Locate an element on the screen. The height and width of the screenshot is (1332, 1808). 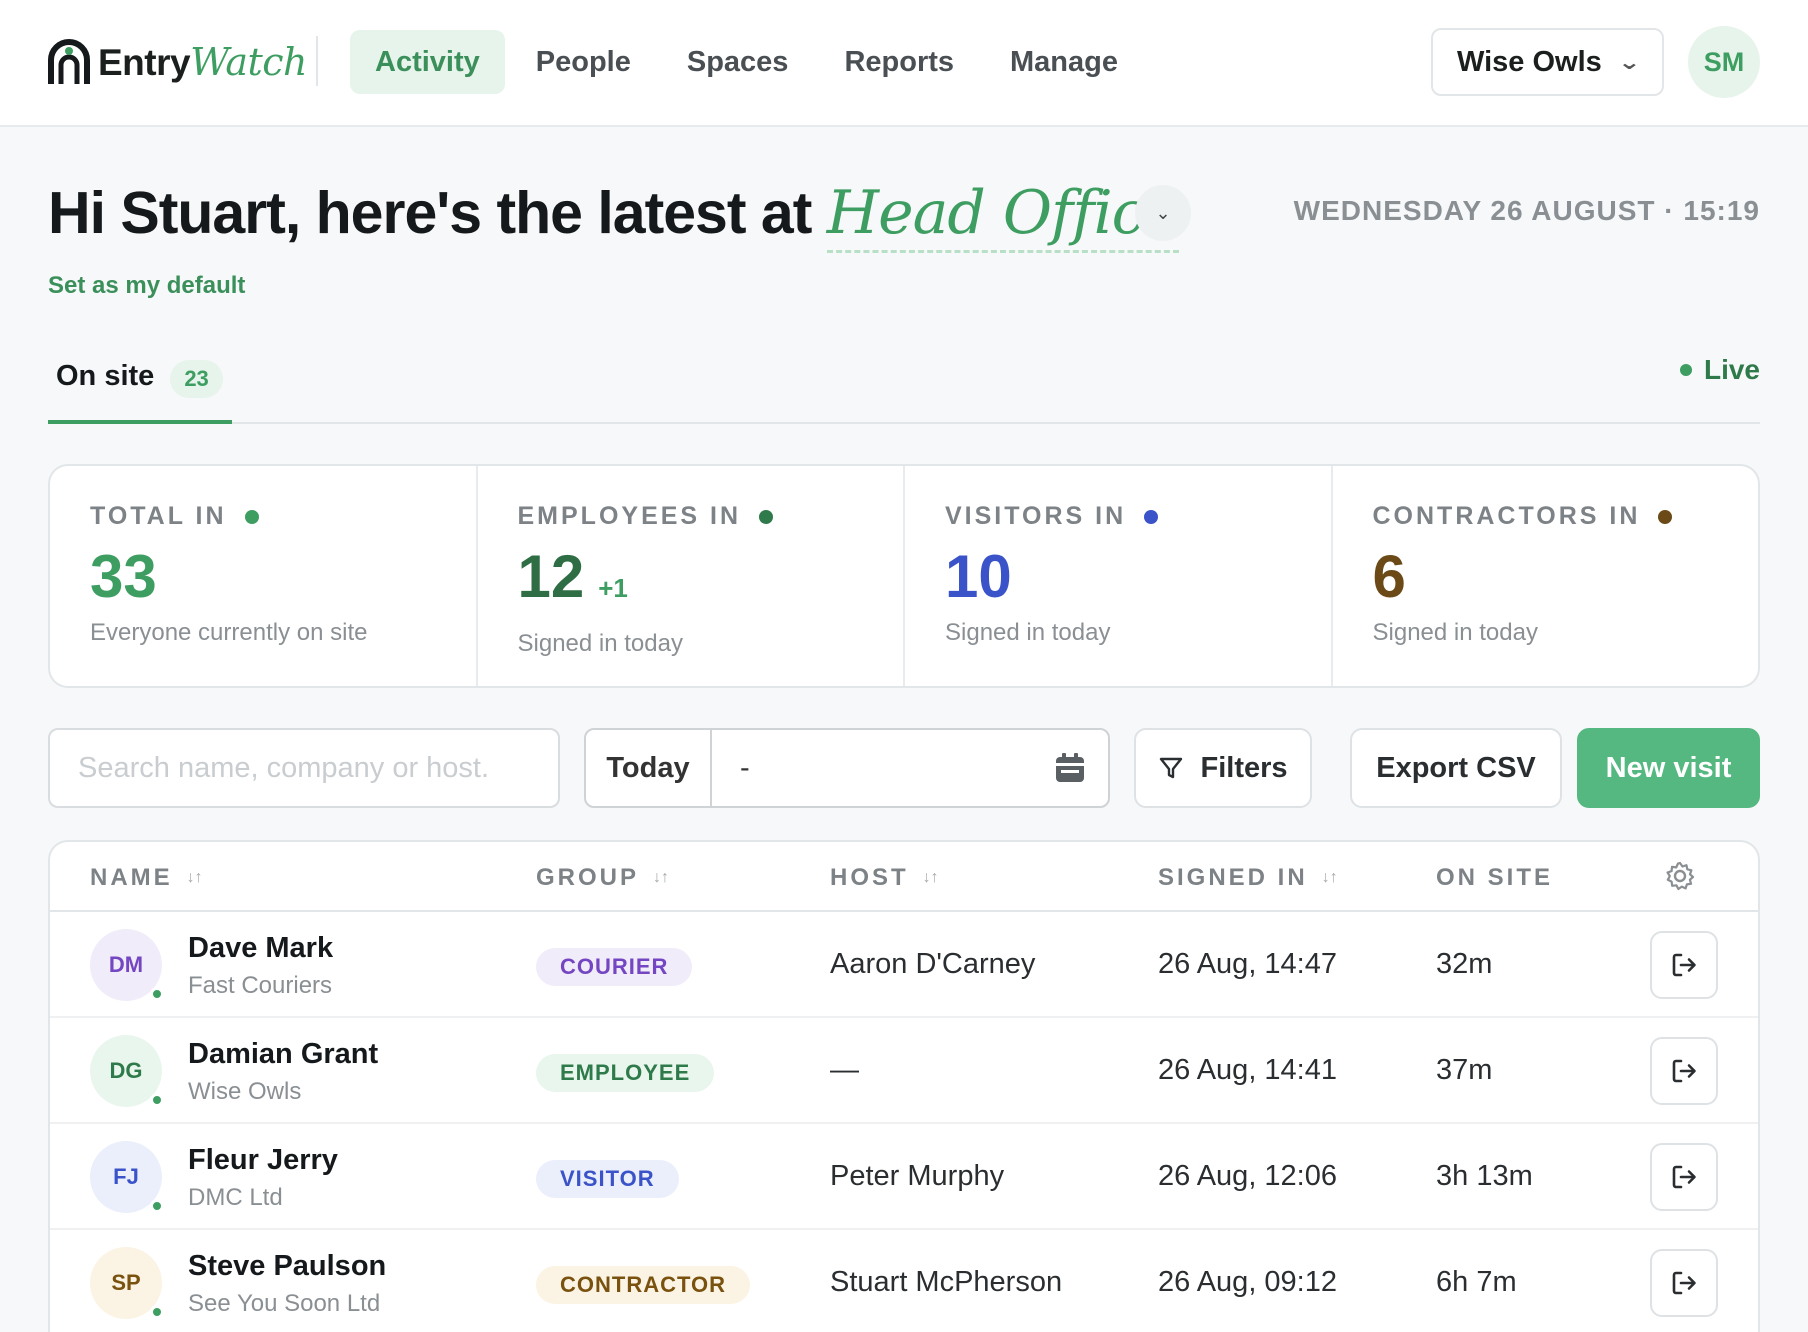
stat-caption: Everyone currently on site is located at coordinates (229, 632).